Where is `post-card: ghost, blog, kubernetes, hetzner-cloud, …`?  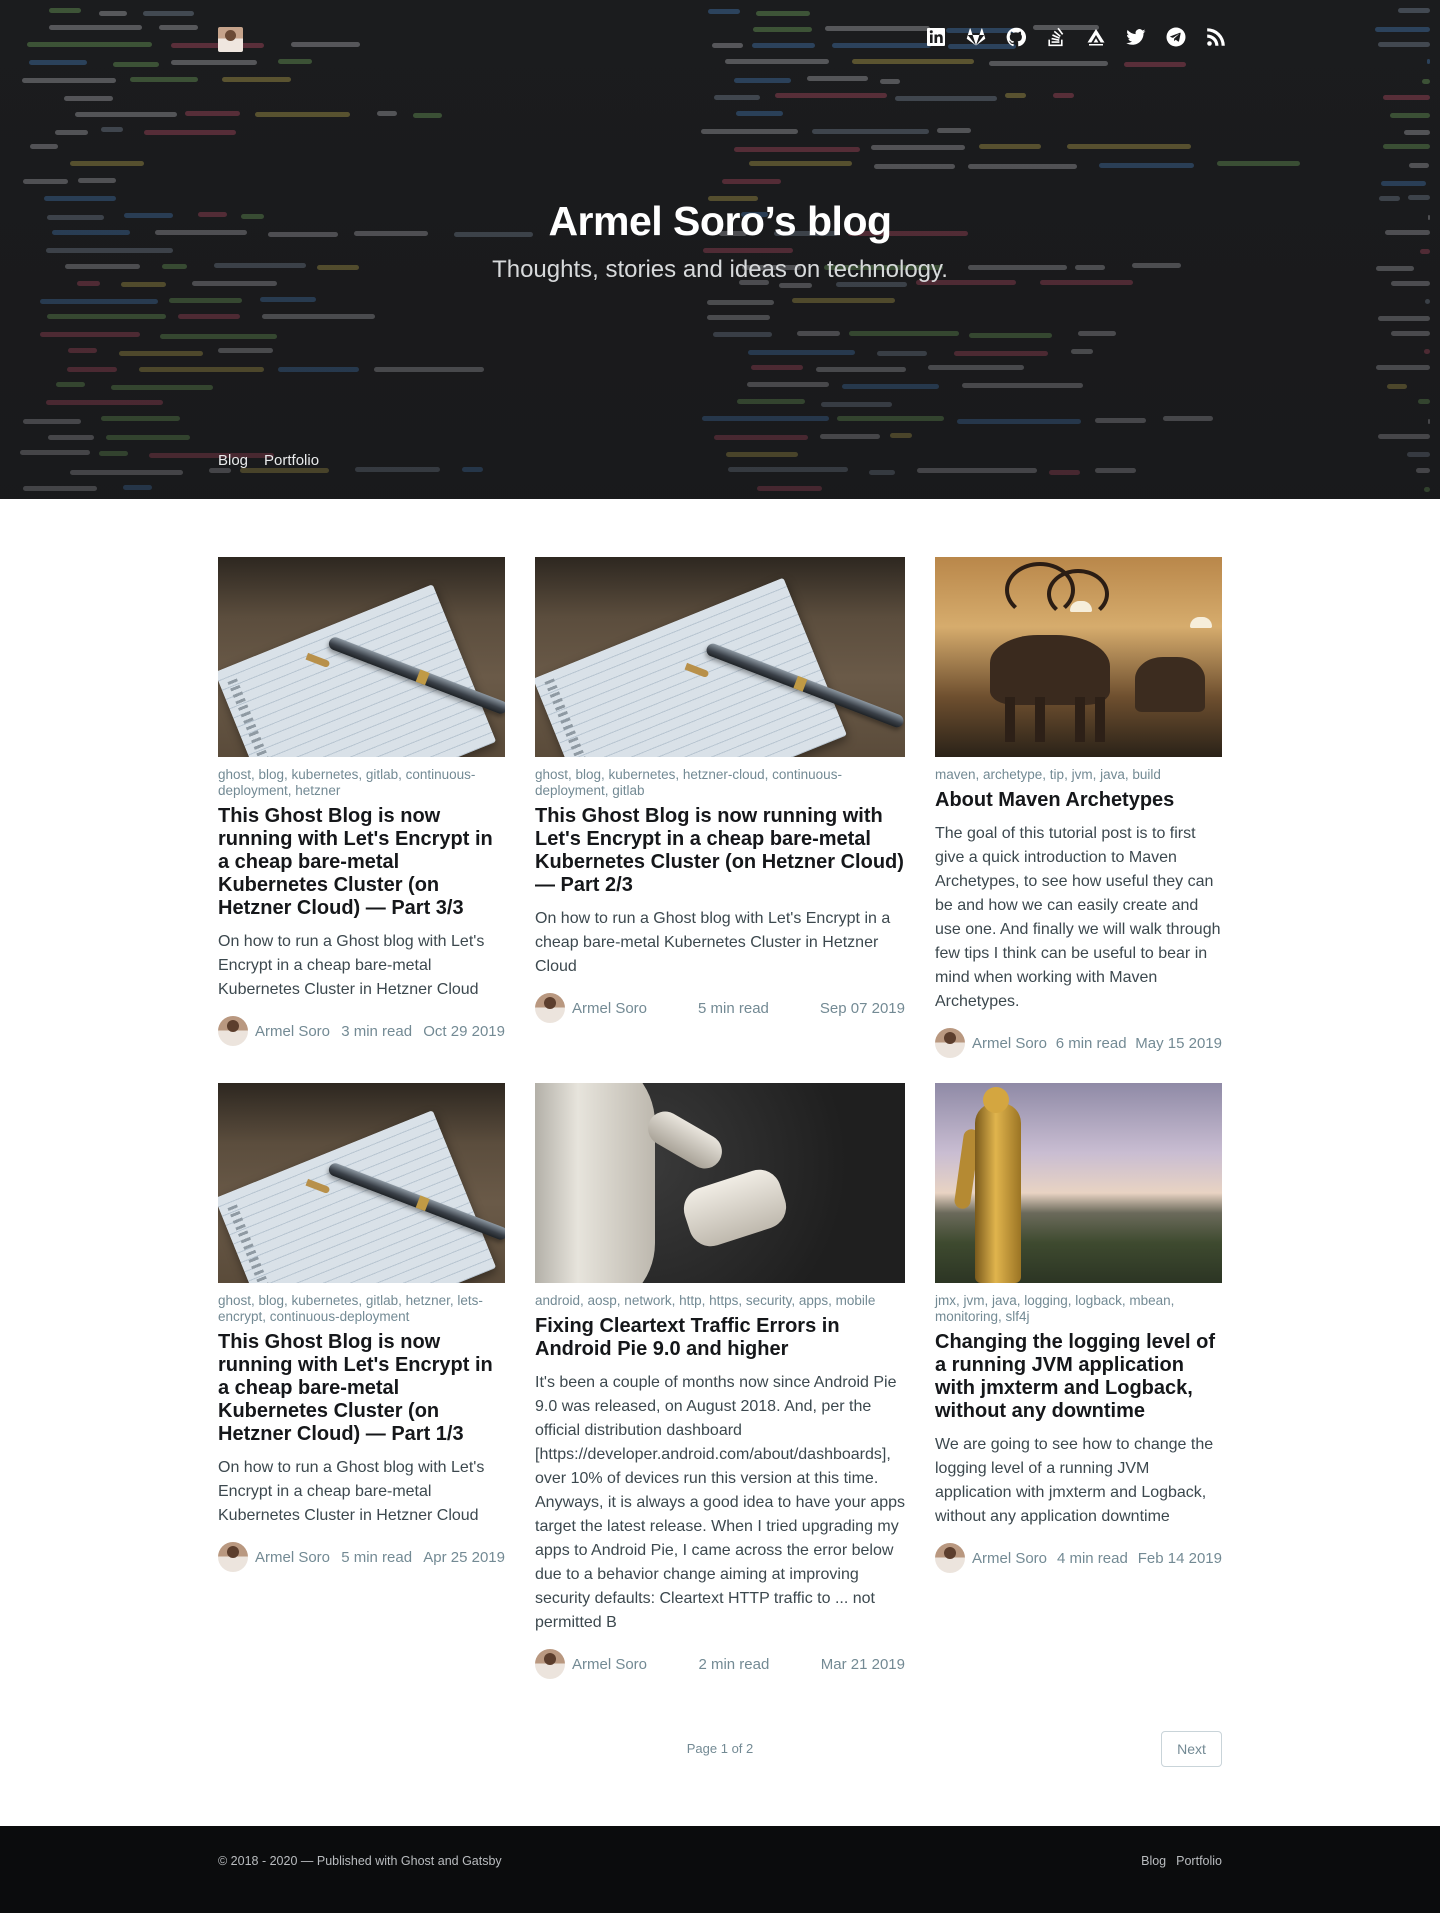 post-card: ghost, blog, kubernetes, hetzner-cloud, … is located at coordinates (720, 790).